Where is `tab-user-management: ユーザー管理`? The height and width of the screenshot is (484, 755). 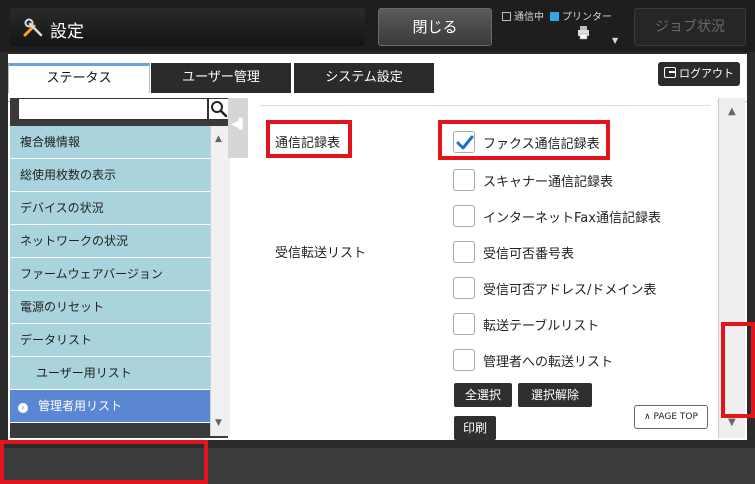 tab-user-management: ユーザー管理 is located at coordinates (221, 78).